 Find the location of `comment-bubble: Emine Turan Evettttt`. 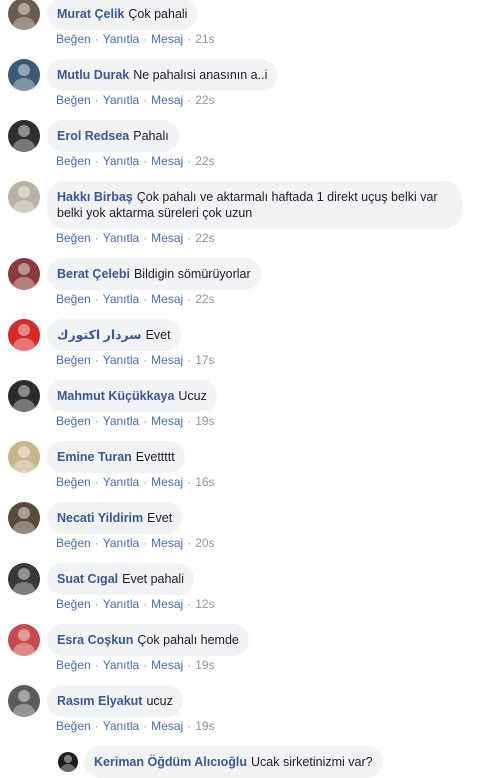

comment-bubble: Emine Turan Evettttt is located at coordinates (116, 457).